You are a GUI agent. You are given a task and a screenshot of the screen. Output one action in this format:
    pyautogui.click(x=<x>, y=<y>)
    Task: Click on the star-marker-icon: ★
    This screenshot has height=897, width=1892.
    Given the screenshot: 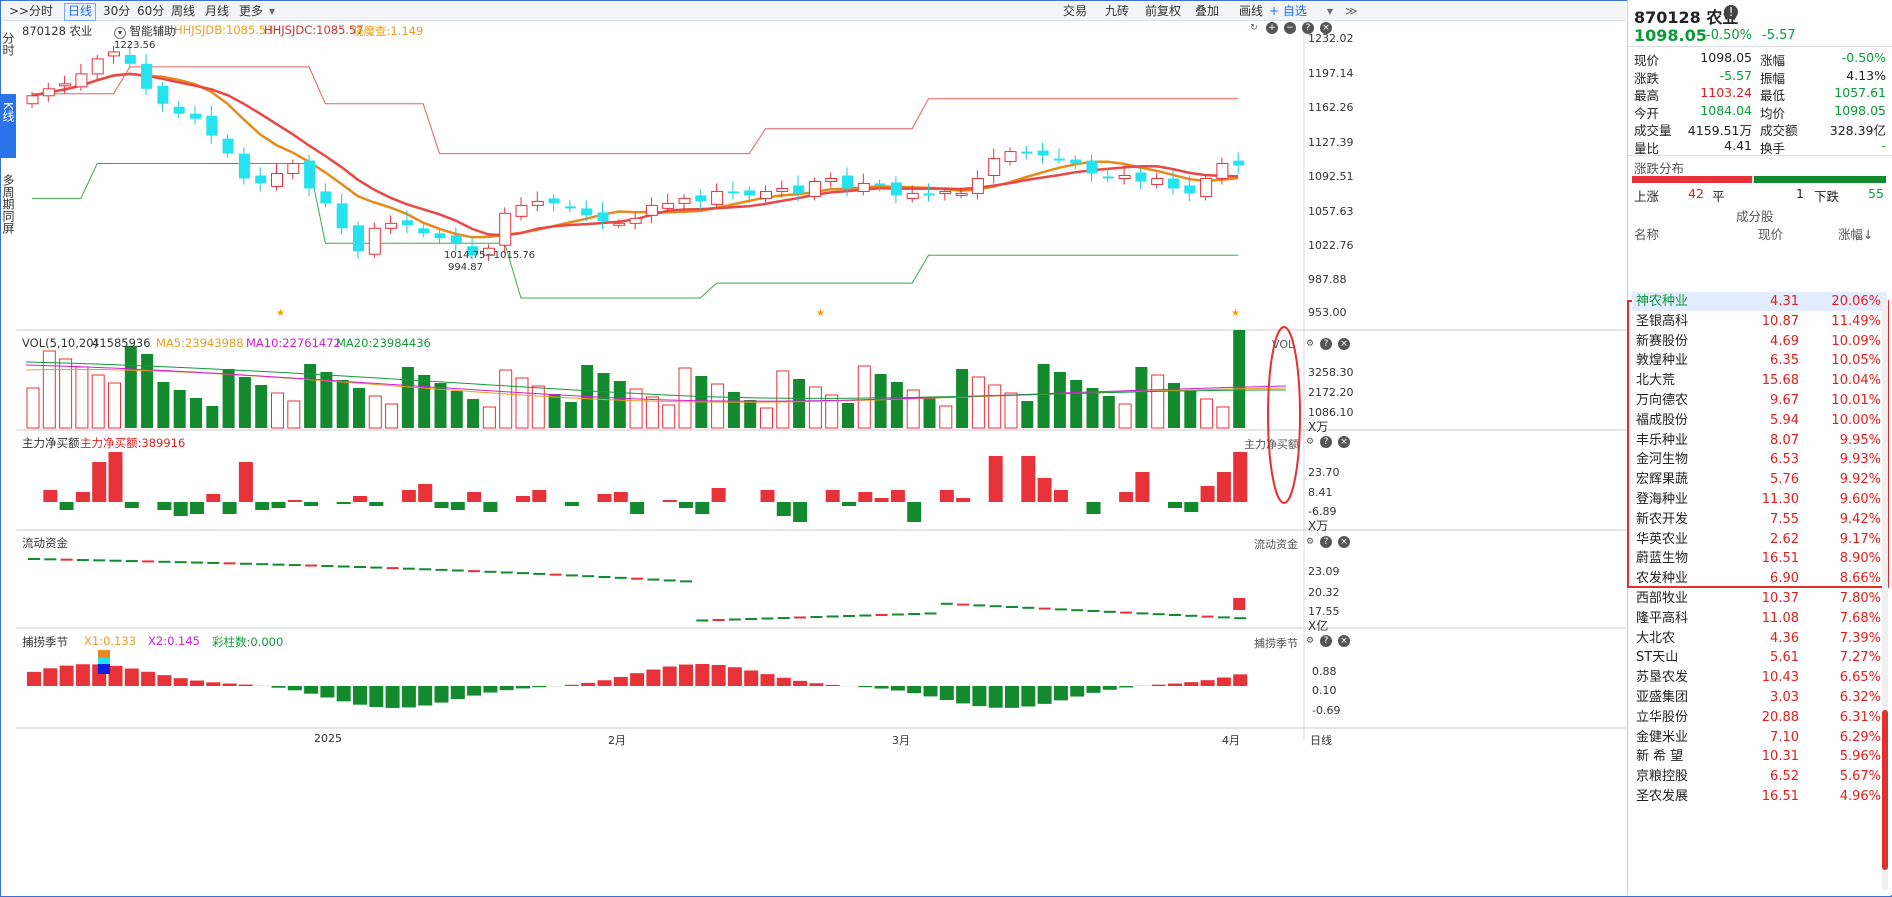 What is the action you would take?
    pyautogui.click(x=280, y=313)
    